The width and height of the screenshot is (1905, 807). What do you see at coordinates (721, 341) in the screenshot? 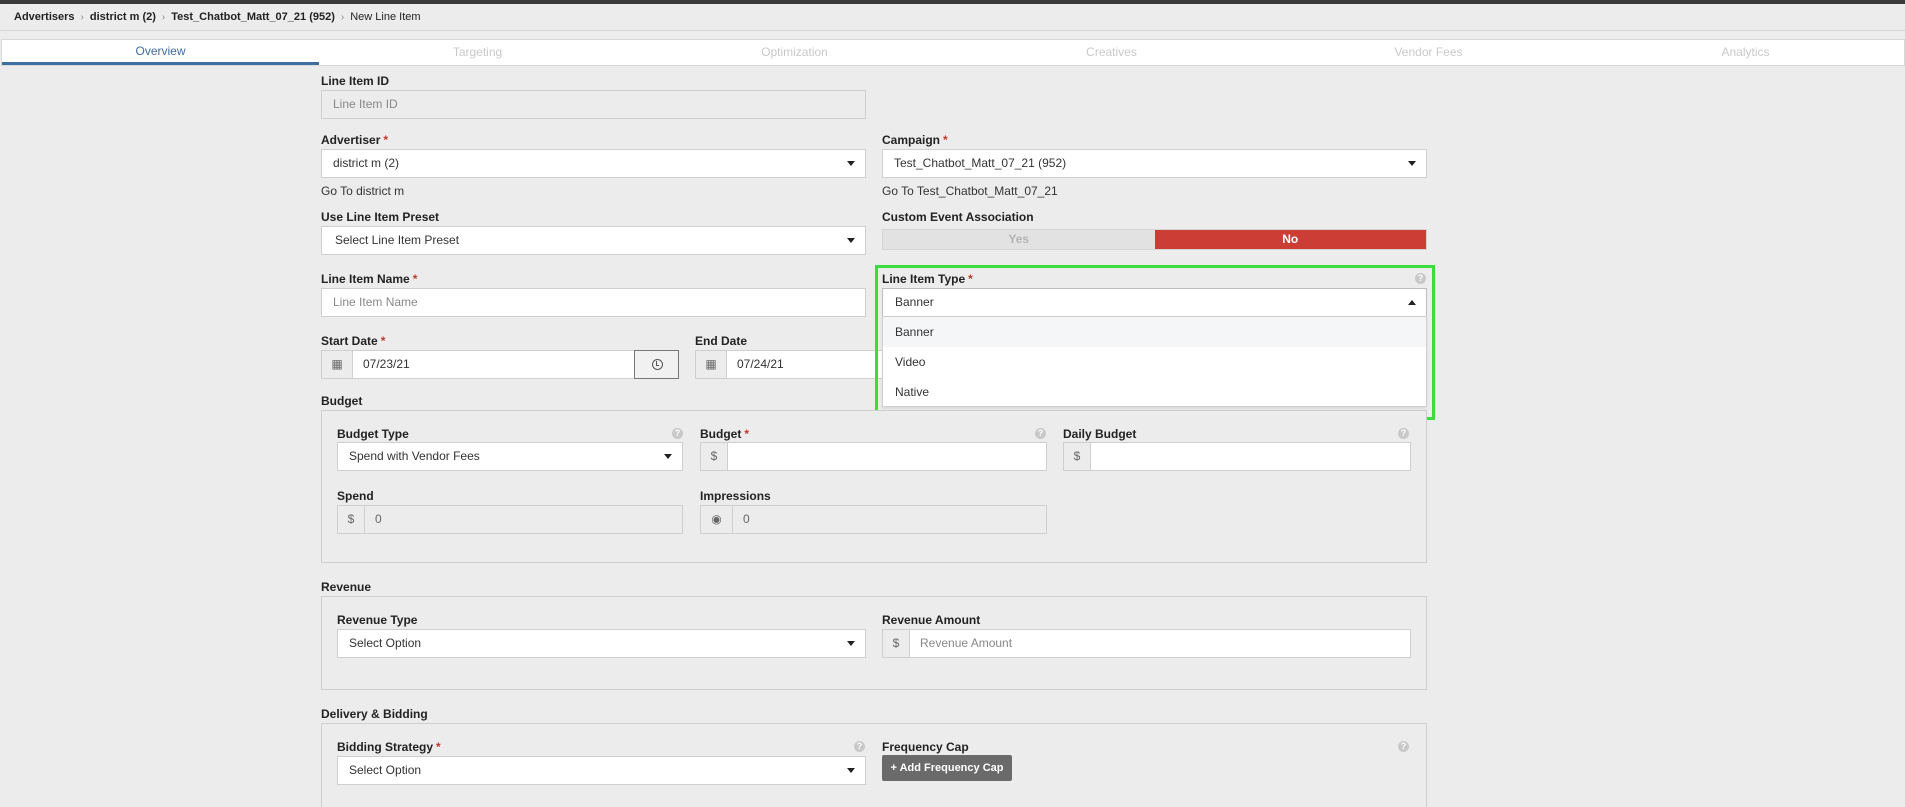
I see `end-date-label: End Date` at bounding box center [721, 341].